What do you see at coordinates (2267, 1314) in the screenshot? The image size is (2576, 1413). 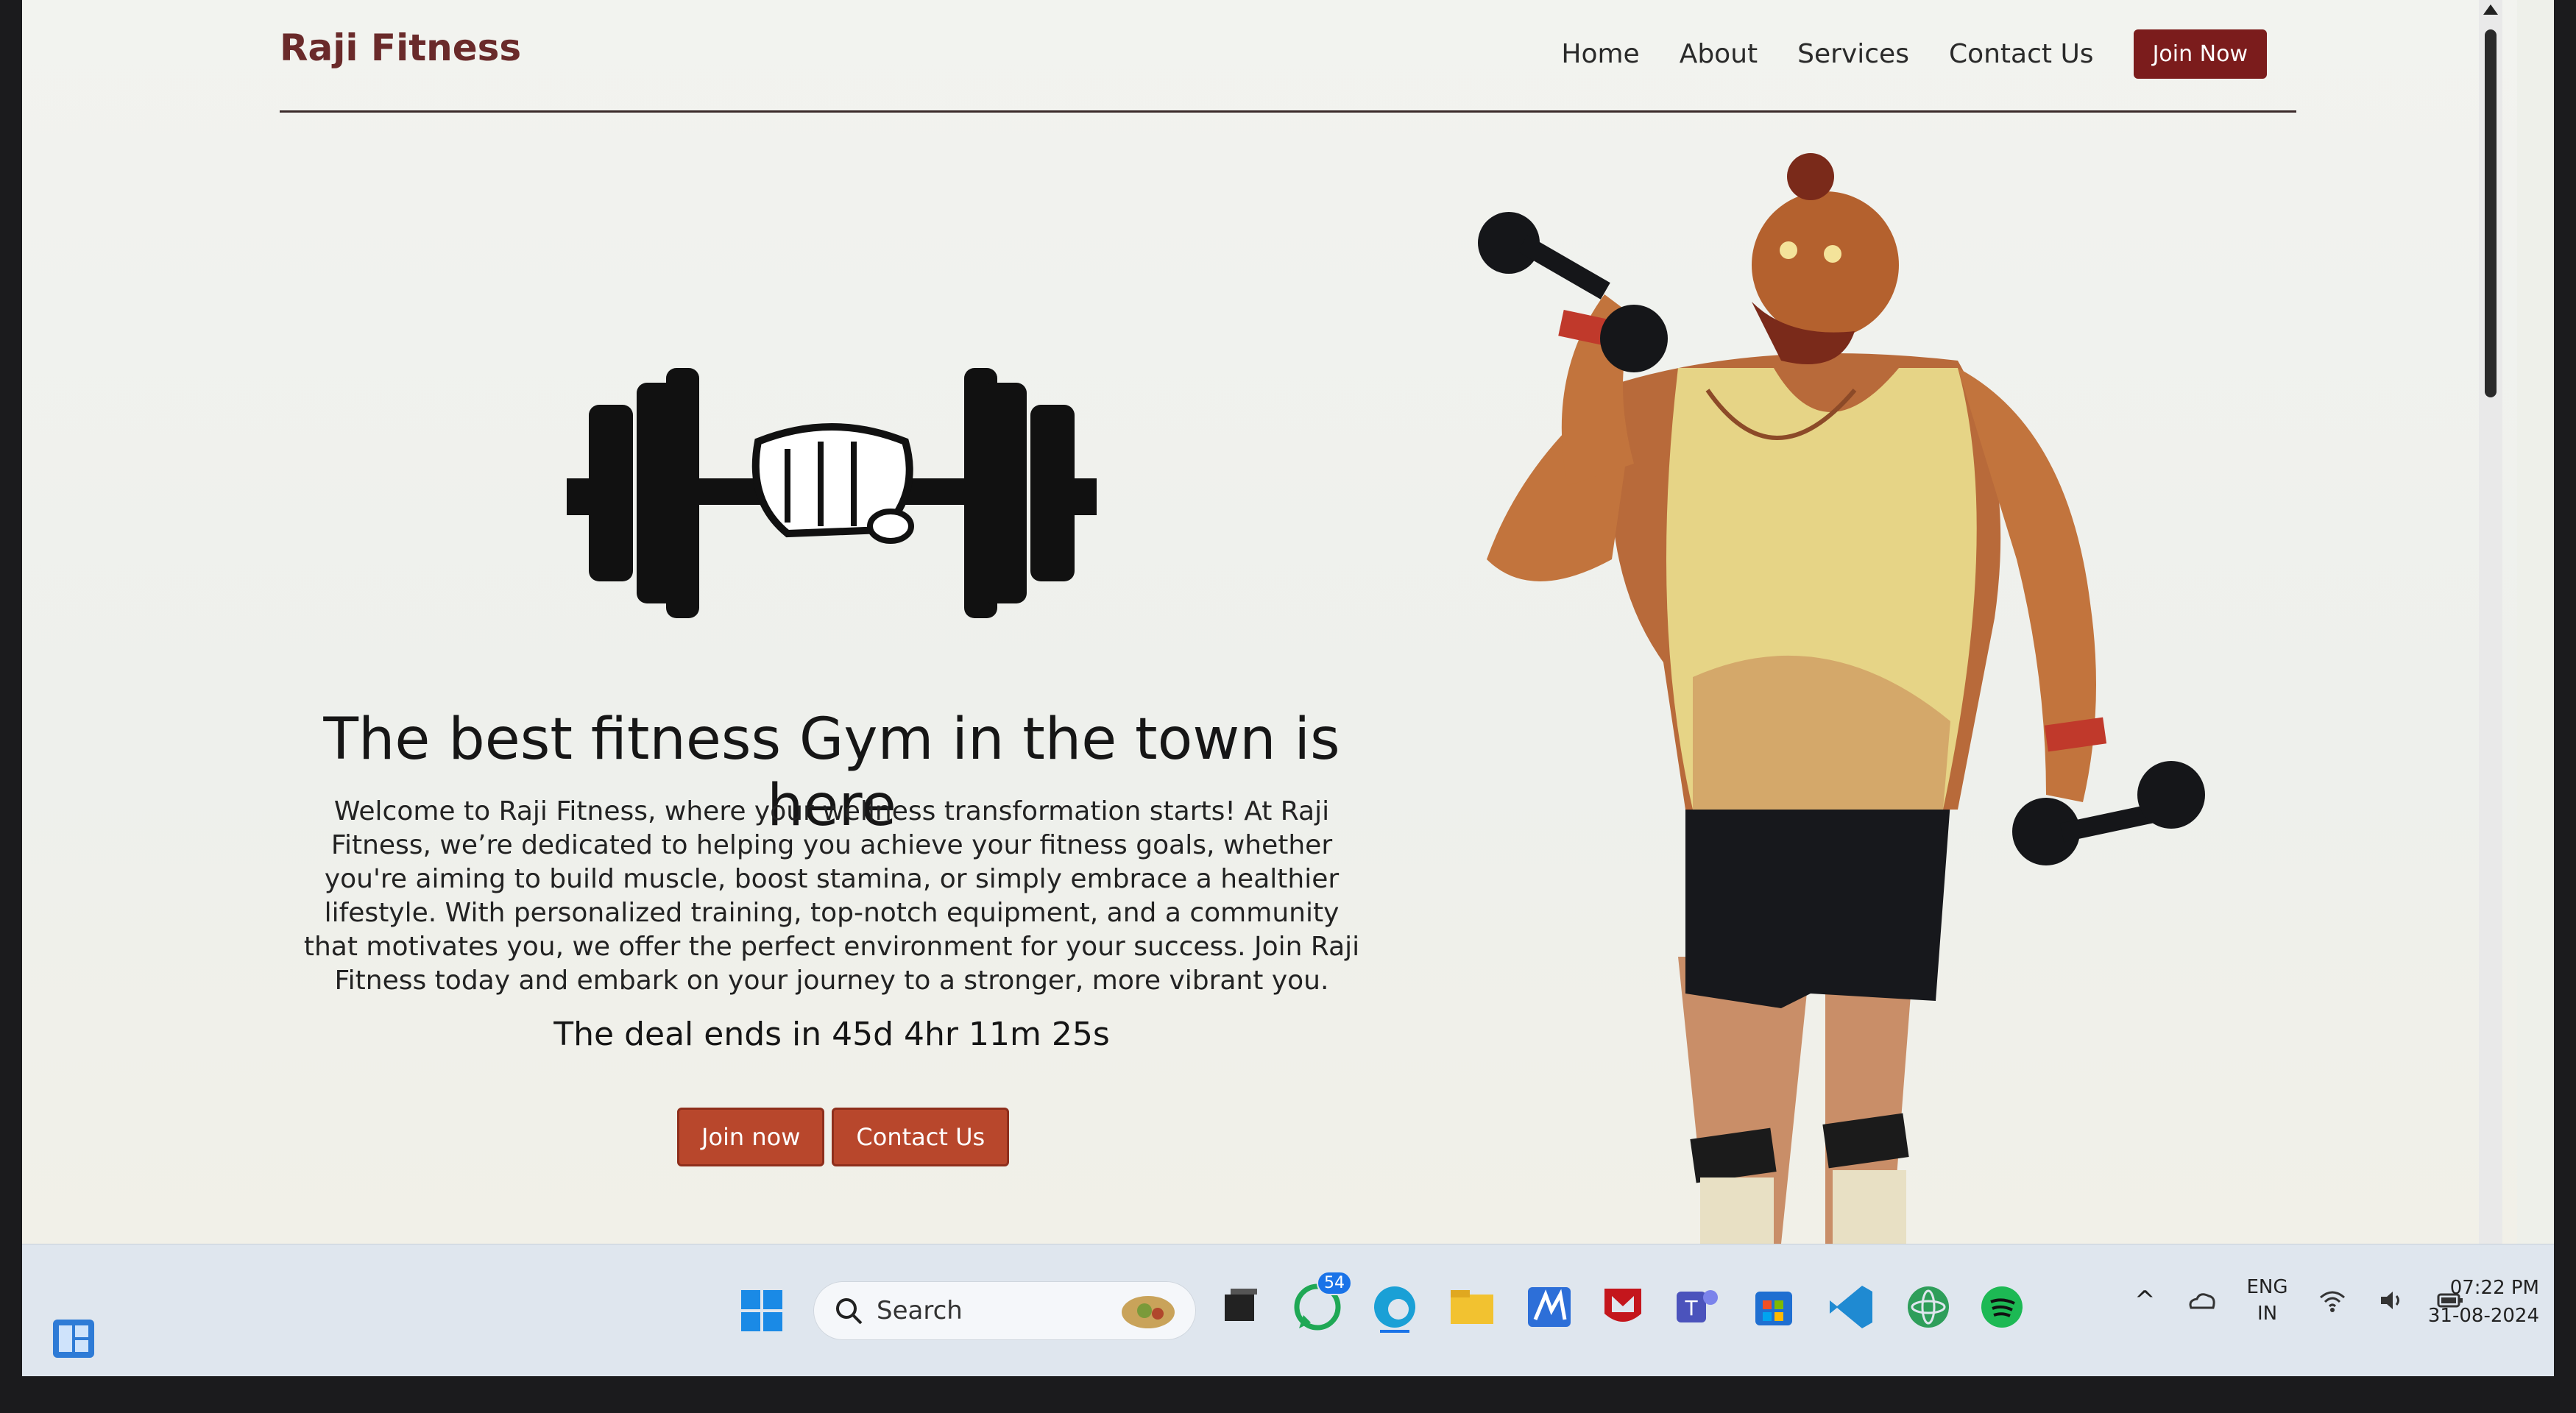 I see `region-code: IN` at bounding box center [2267, 1314].